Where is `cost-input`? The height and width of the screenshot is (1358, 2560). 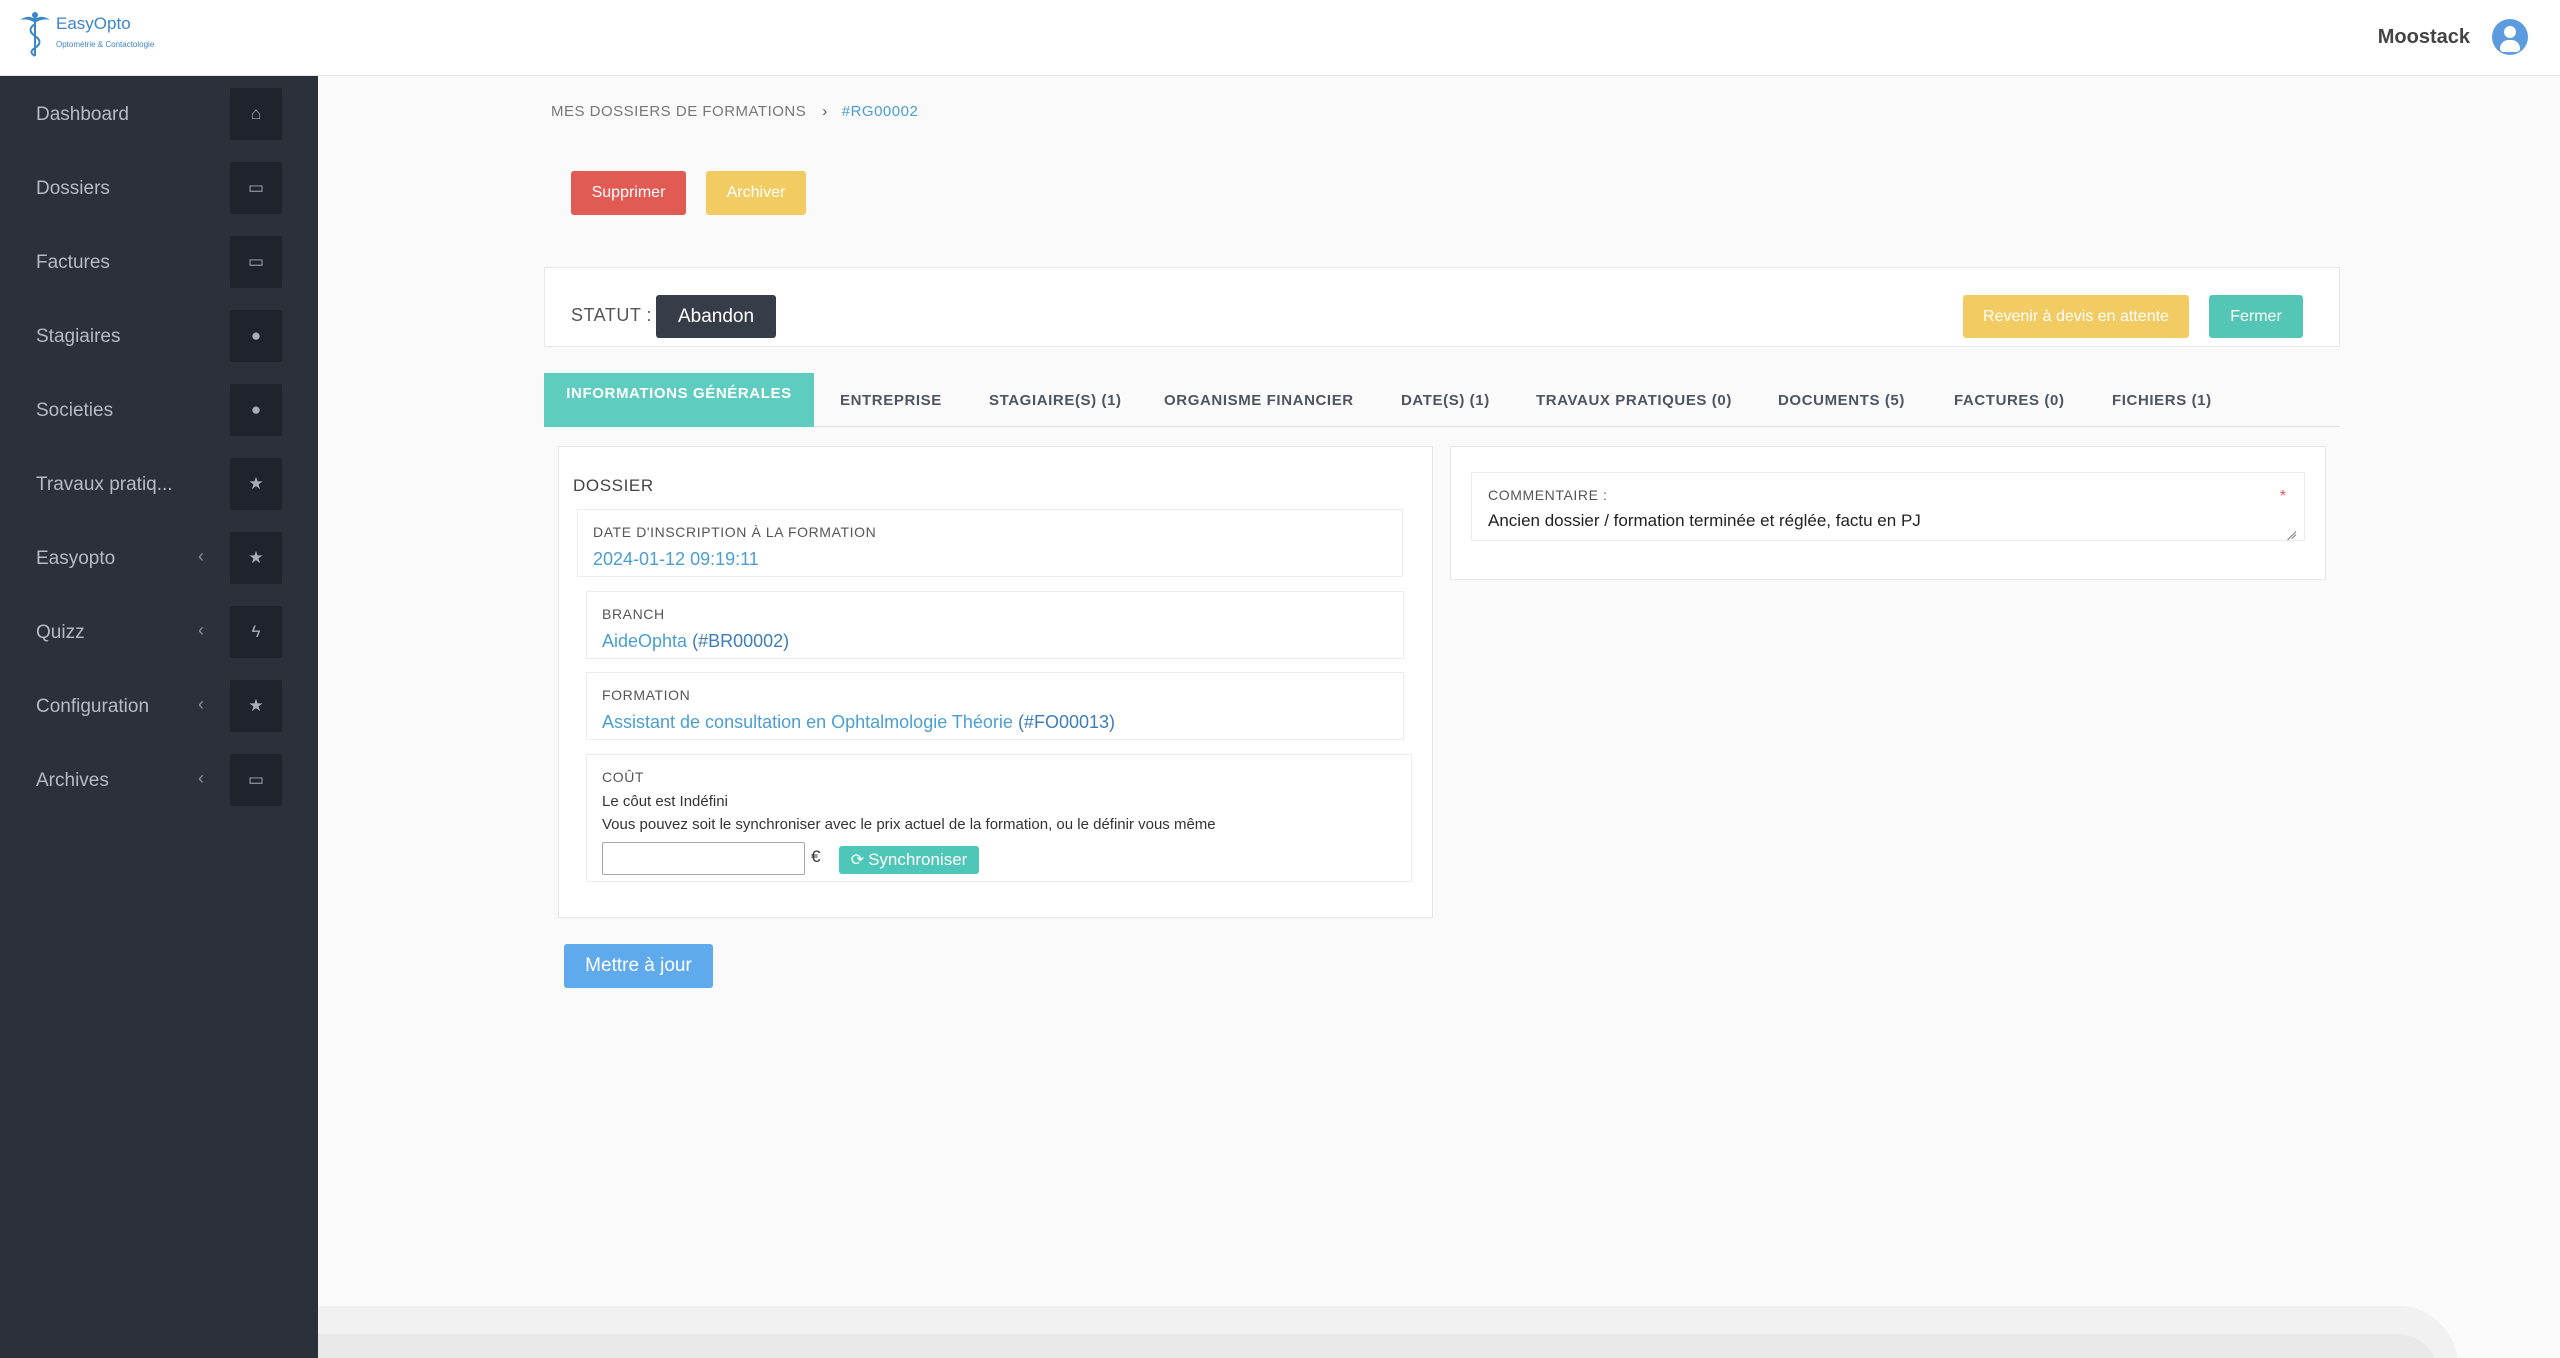 cost-input is located at coordinates (703, 858).